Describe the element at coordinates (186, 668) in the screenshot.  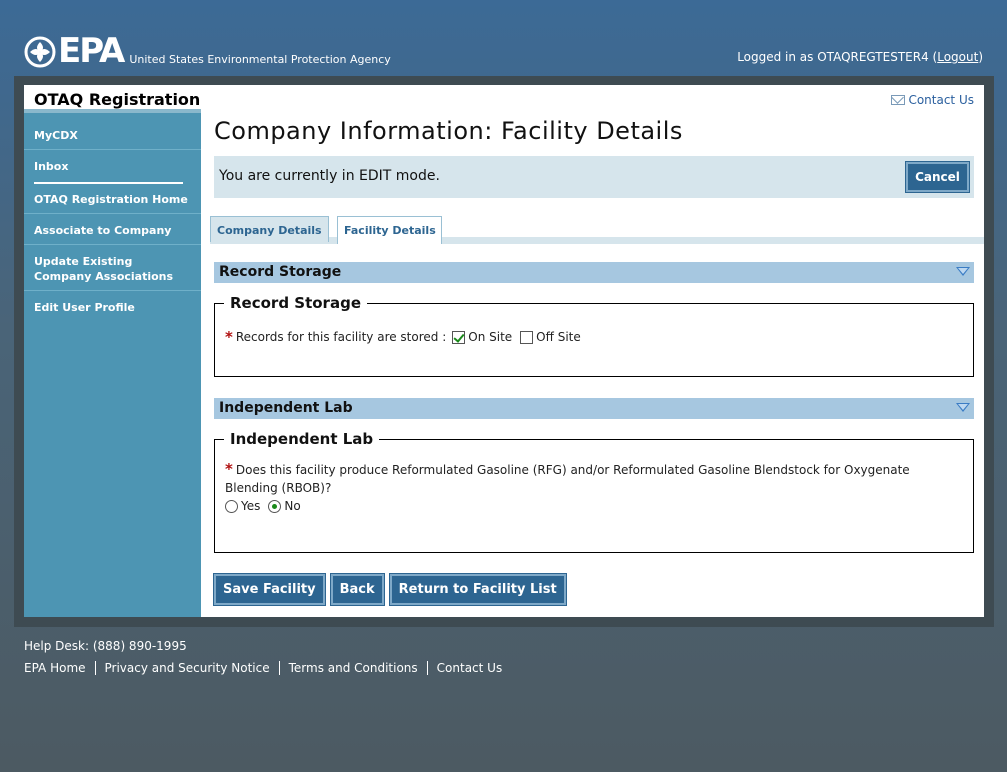
I see `footer-link-privacy: Privacy and Security Notice` at that location.